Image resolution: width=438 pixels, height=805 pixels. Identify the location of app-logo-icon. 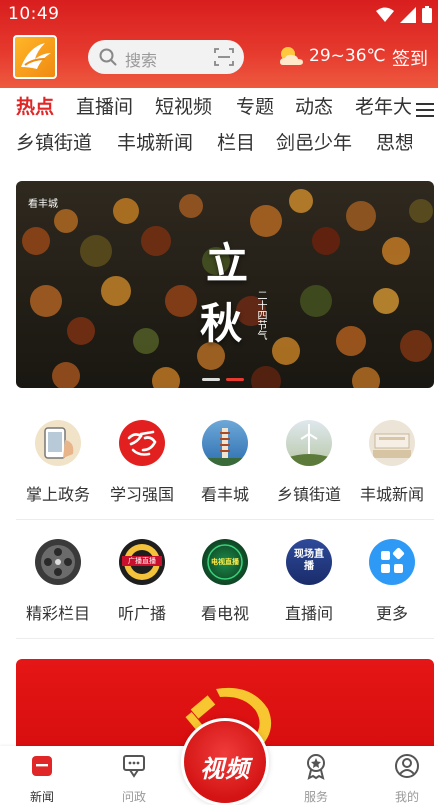
(36, 56).